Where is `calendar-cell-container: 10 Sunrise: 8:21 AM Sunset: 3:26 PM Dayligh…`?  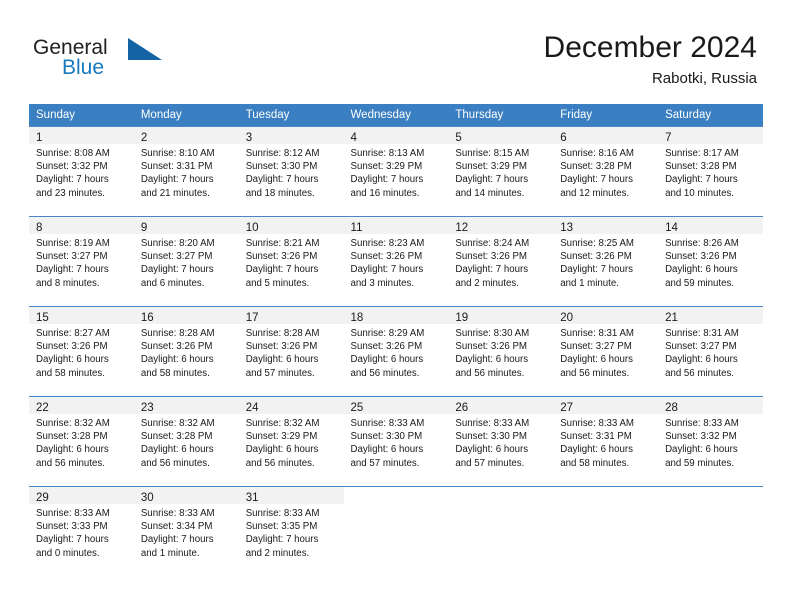 calendar-cell-container: 10 Sunrise: 8:21 AM Sunset: 3:26 PM Dayligh… is located at coordinates (291, 261).